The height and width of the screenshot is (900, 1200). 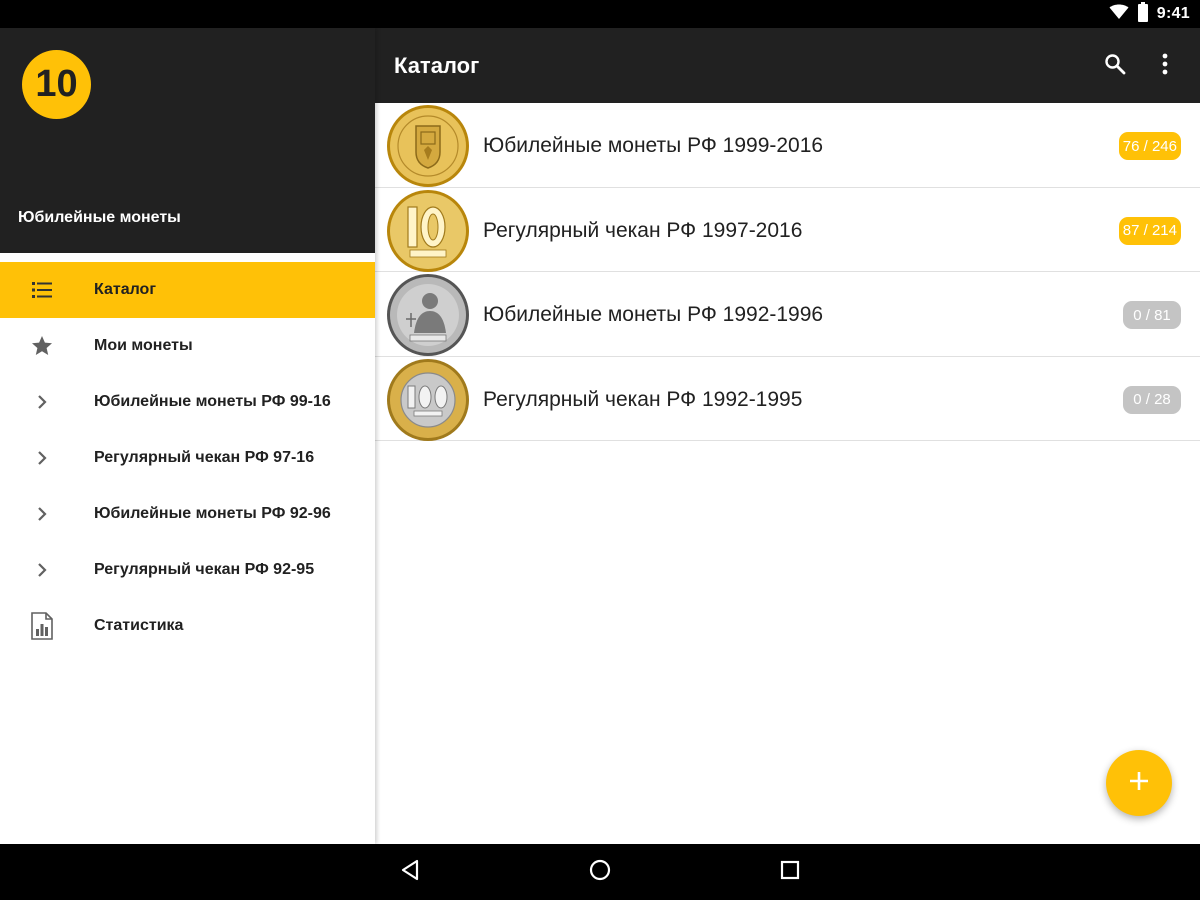 What do you see at coordinates (1173, 13) in the screenshot?
I see `status-time: 9:41` at bounding box center [1173, 13].